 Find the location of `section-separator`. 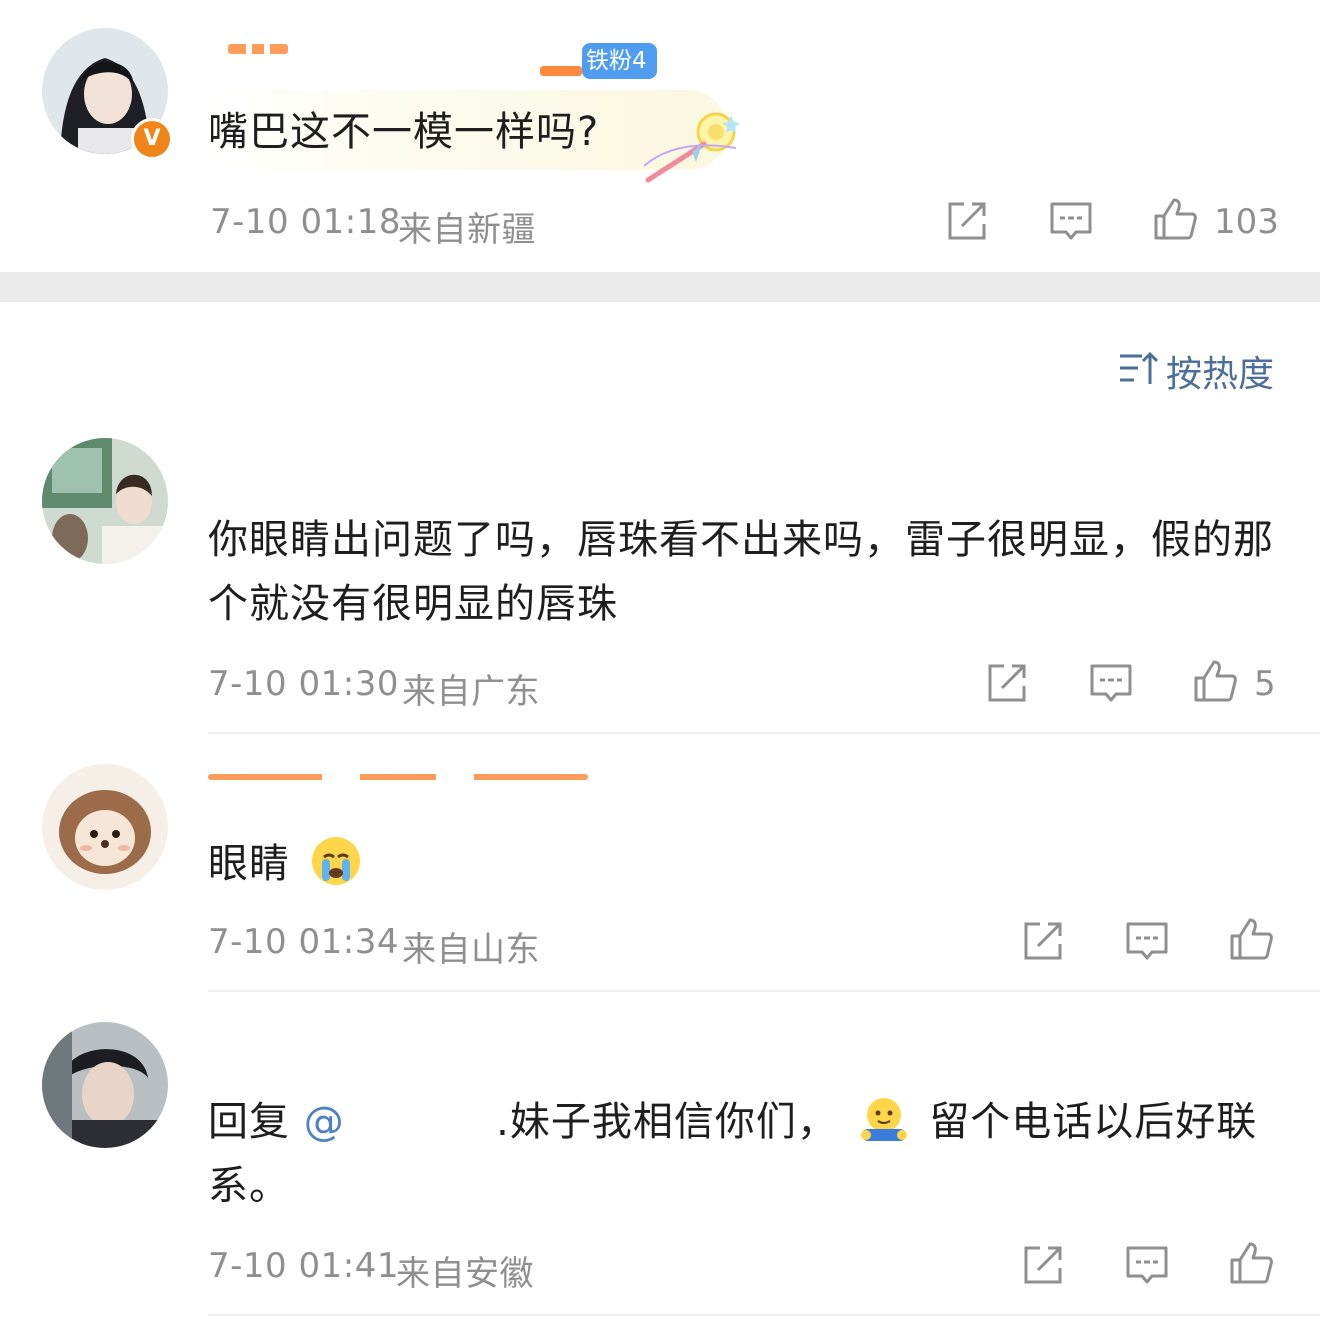

section-separator is located at coordinates (660, 287).